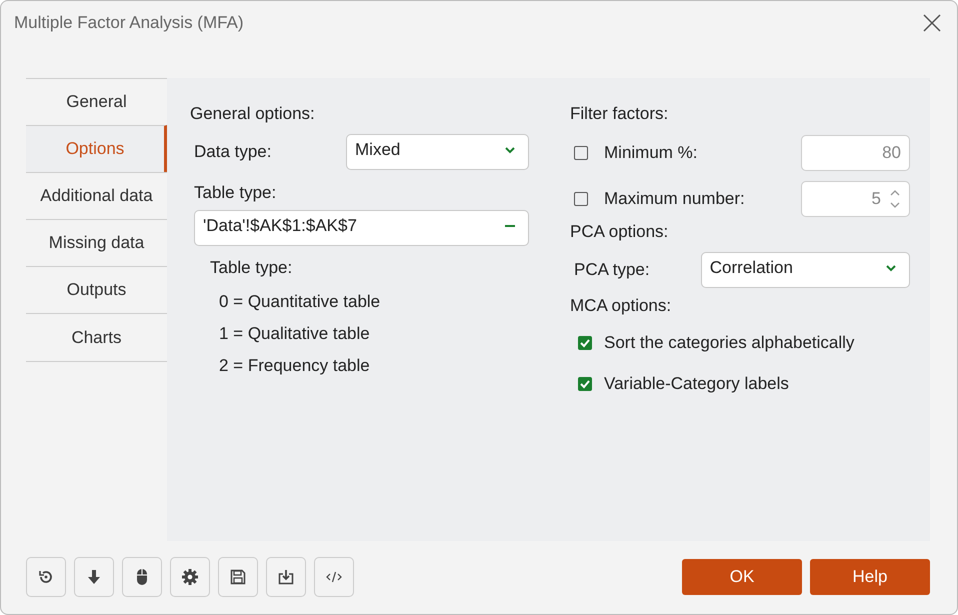 This screenshot has height=615, width=958. Describe the element at coordinates (294, 366) in the screenshot. I see `legend-line: 2 = Frequency table` at that location.